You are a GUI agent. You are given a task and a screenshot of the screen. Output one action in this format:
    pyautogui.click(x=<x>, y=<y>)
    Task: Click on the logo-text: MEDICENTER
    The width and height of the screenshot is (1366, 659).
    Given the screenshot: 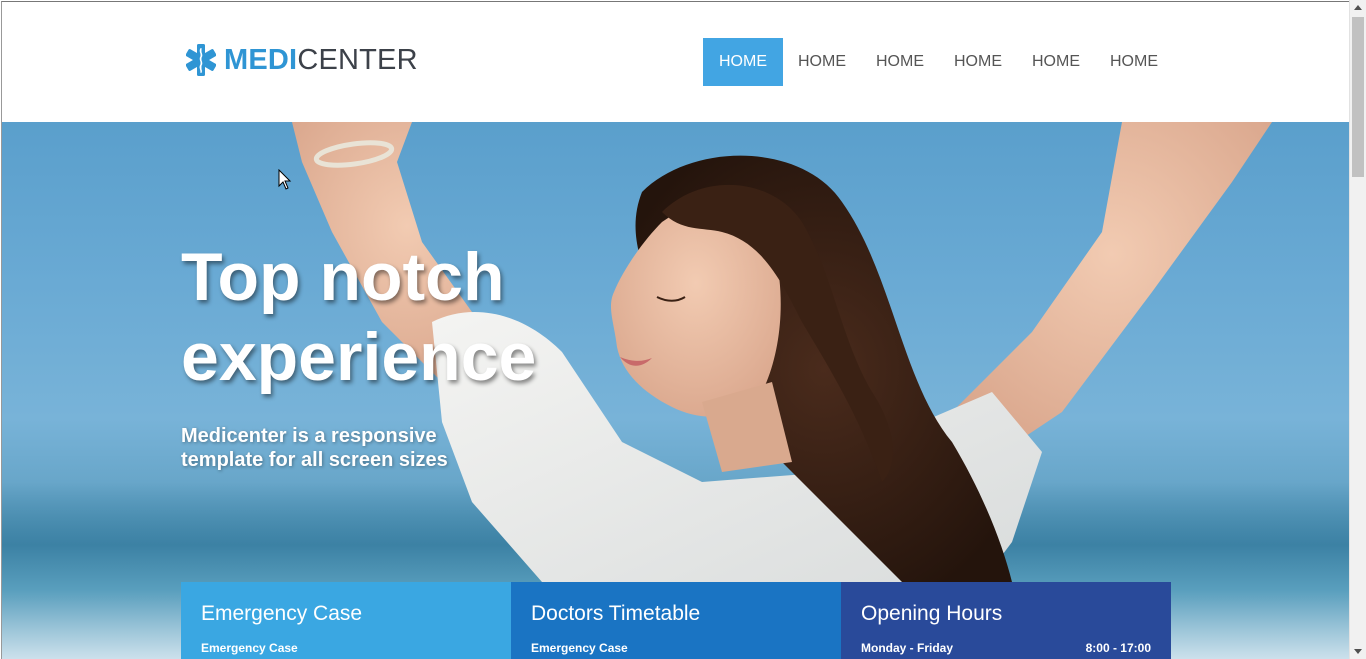 What is the action you would take?
    pyautogui.click(x=321, y=60)
    